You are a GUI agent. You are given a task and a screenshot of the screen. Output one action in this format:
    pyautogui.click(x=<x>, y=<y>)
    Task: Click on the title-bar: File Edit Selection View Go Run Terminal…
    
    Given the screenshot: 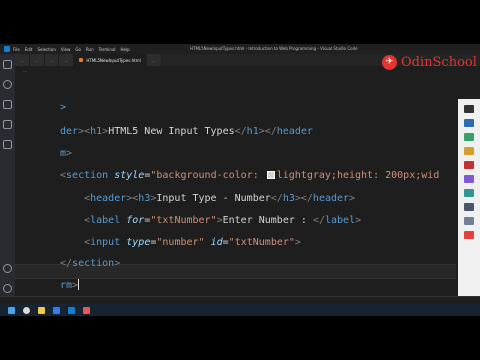 What is the action you would take?
    pyautogui.click(x=240, y=49)
    